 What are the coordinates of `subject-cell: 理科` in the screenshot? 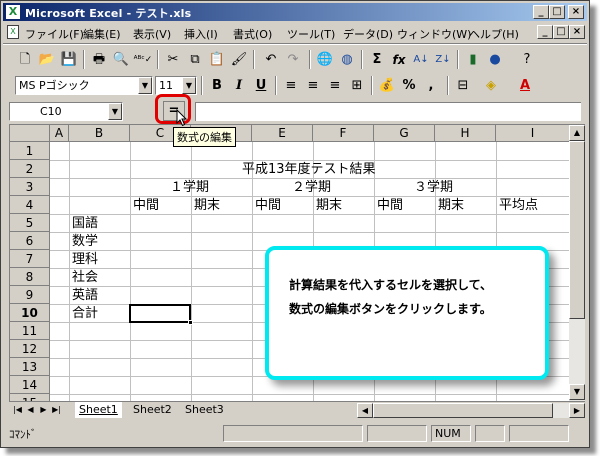 It's located at (85, 260).